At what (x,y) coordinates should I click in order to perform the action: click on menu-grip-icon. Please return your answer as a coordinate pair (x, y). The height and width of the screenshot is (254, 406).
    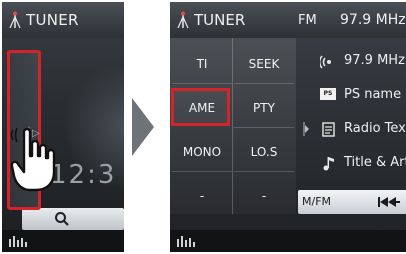
    Looking at the image, I should click on (306, 129).